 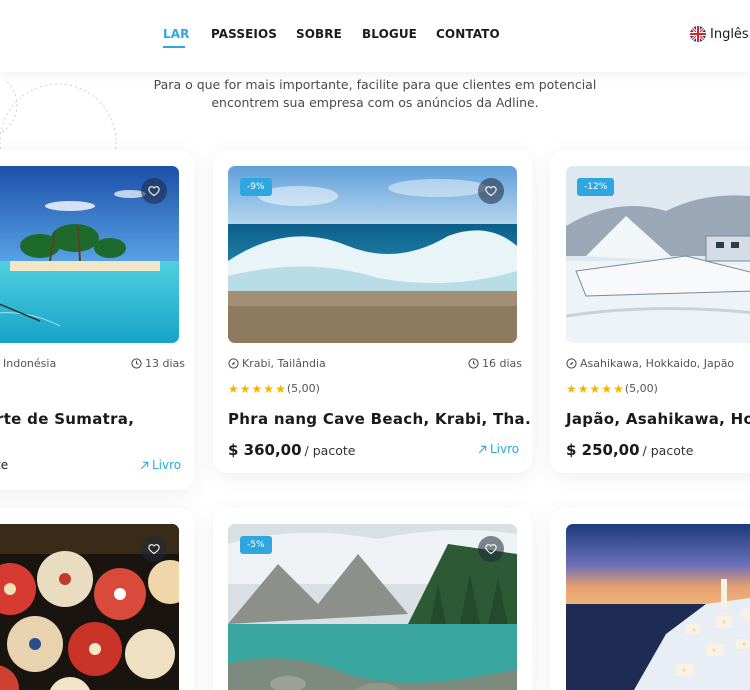 What do you see at coordinates (630, 450) in the screenshot?
I see `tour-price: $ 250,00/ pacote` at bounding box center [630, 450].